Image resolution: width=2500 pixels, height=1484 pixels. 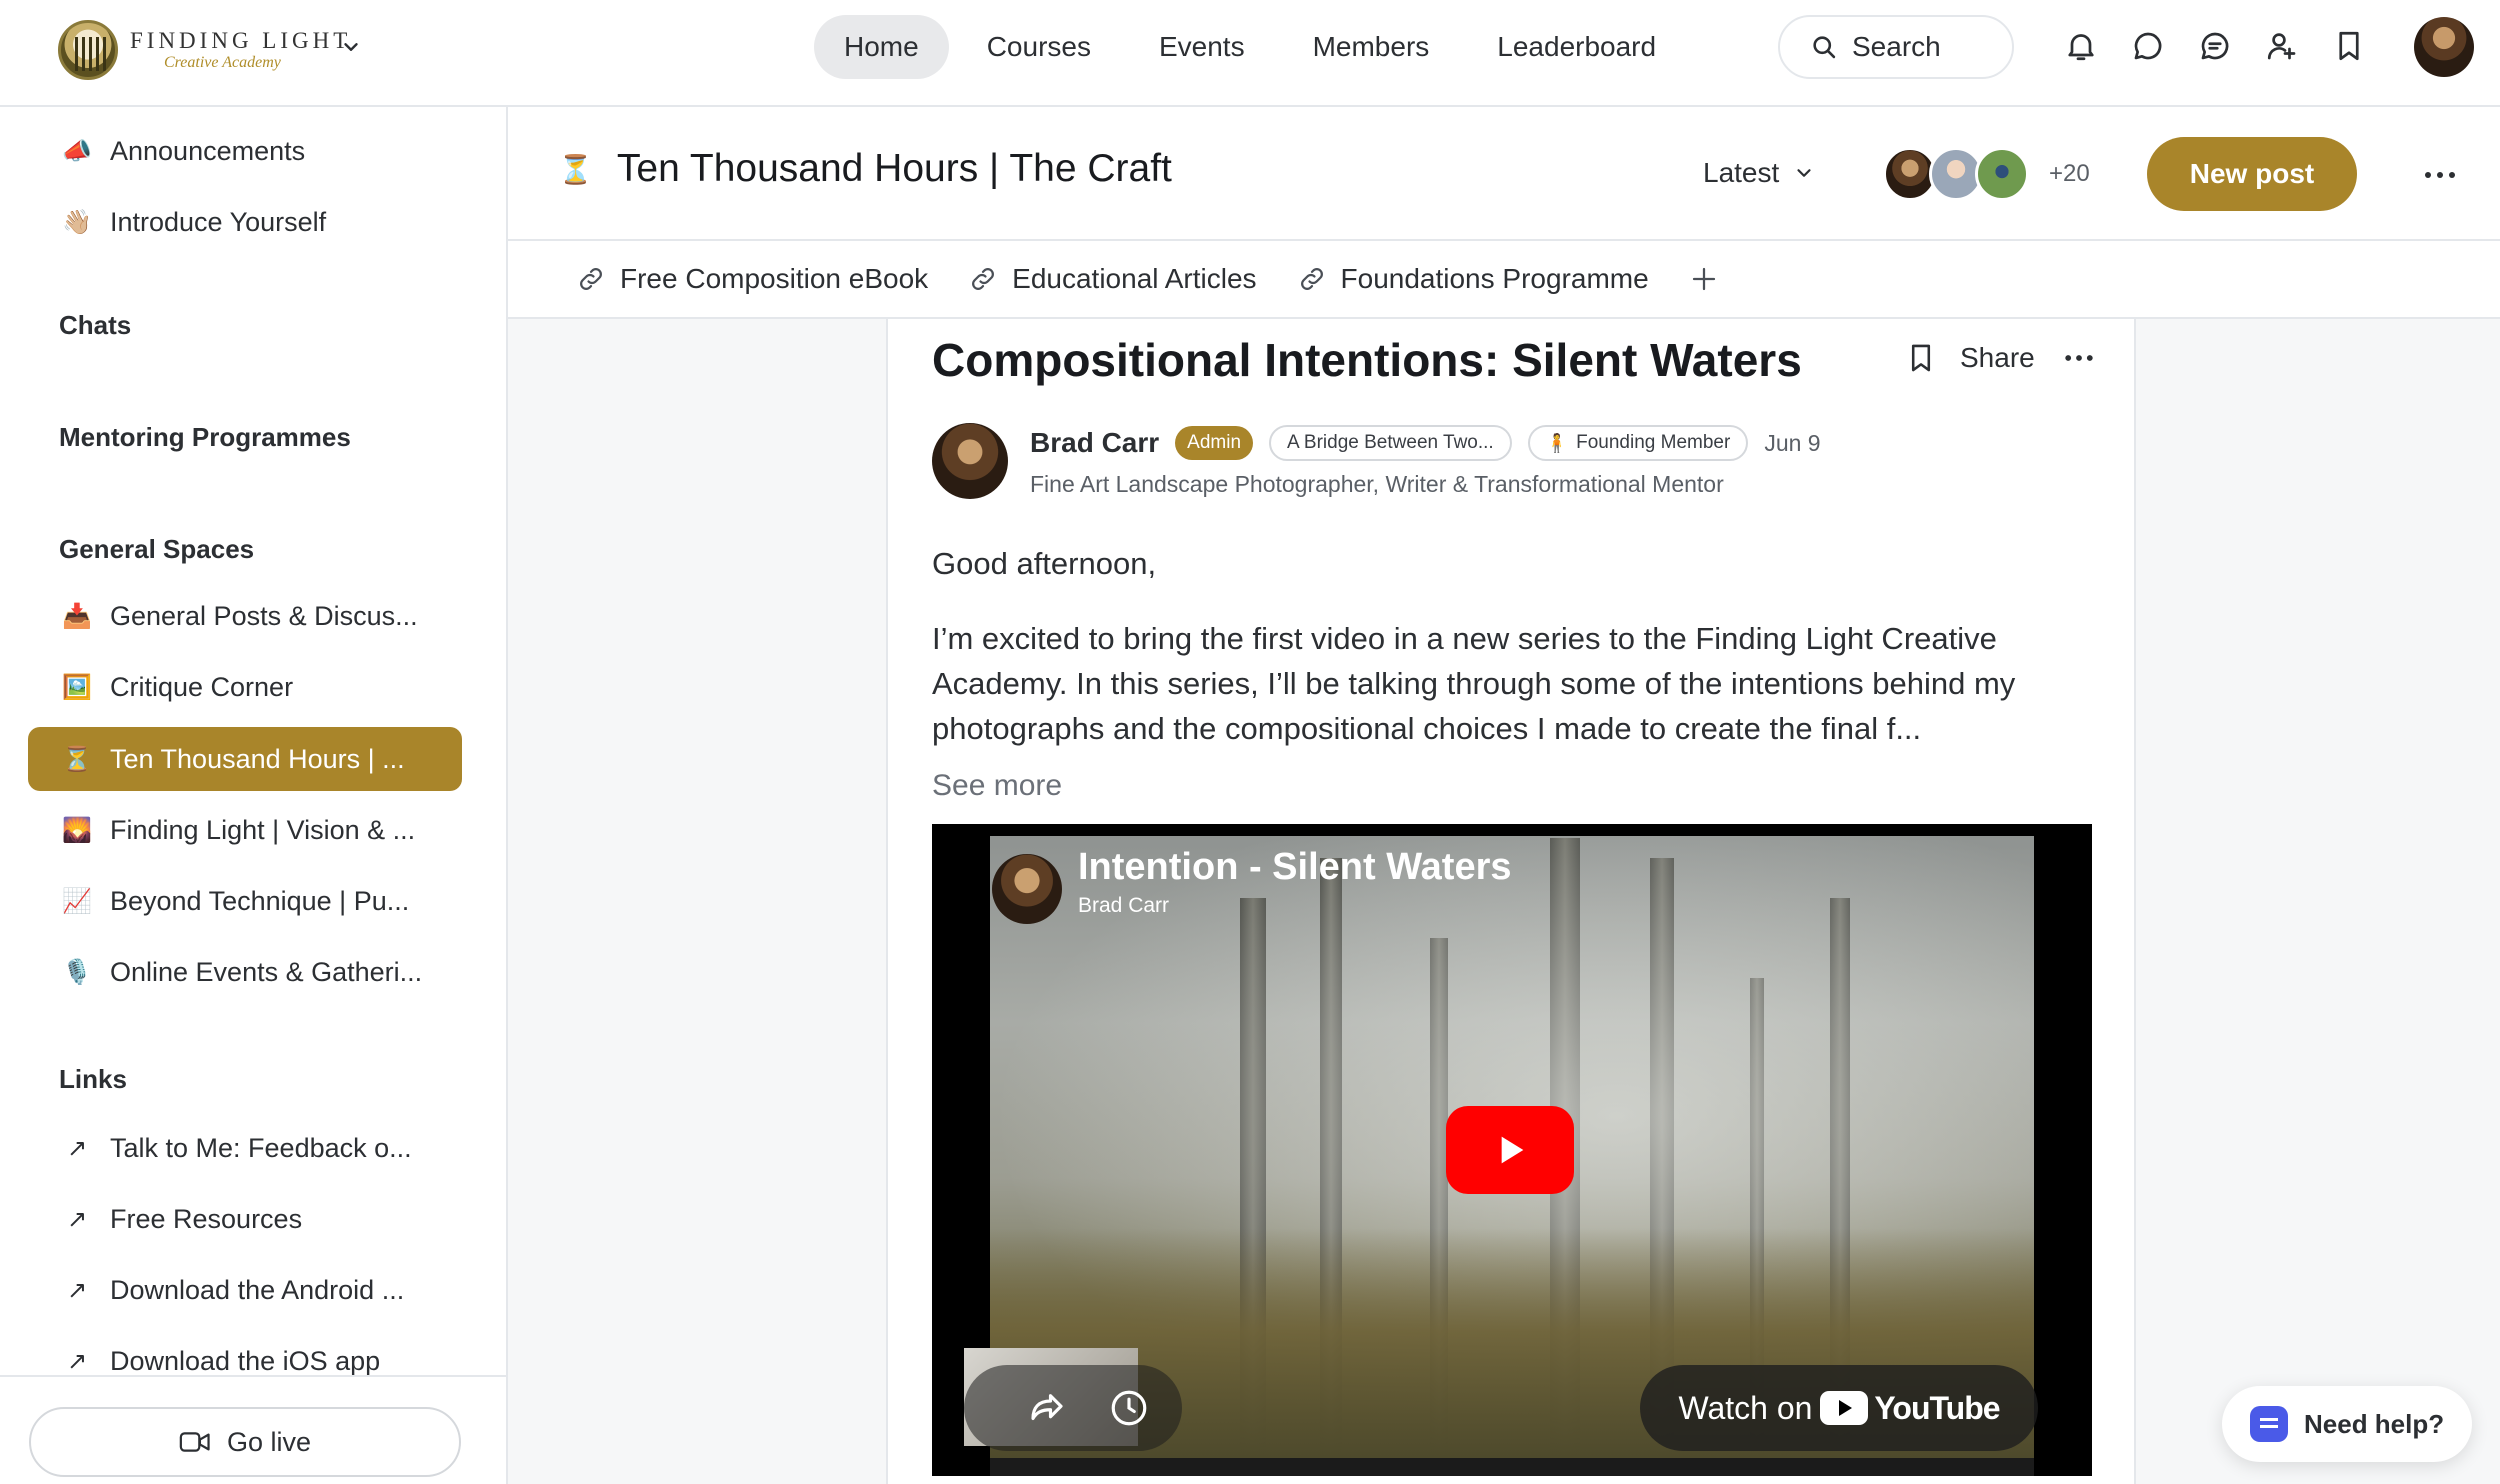 I want to click on sort-label: Latest, so click(x=1741, y=172).